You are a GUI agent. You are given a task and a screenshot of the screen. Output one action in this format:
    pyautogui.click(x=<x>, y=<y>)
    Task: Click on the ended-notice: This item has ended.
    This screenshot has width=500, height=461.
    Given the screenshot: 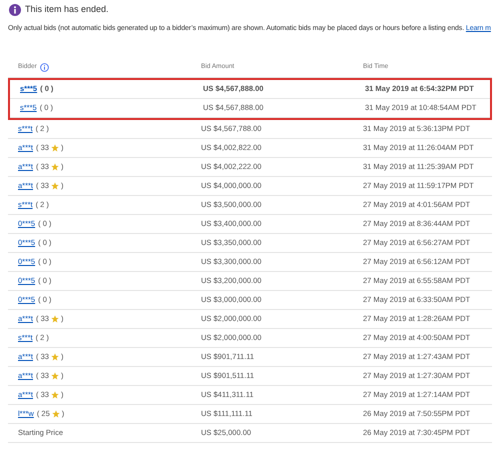 What is the action you would take?
    pyautogui.click(x=67, y=9)
    